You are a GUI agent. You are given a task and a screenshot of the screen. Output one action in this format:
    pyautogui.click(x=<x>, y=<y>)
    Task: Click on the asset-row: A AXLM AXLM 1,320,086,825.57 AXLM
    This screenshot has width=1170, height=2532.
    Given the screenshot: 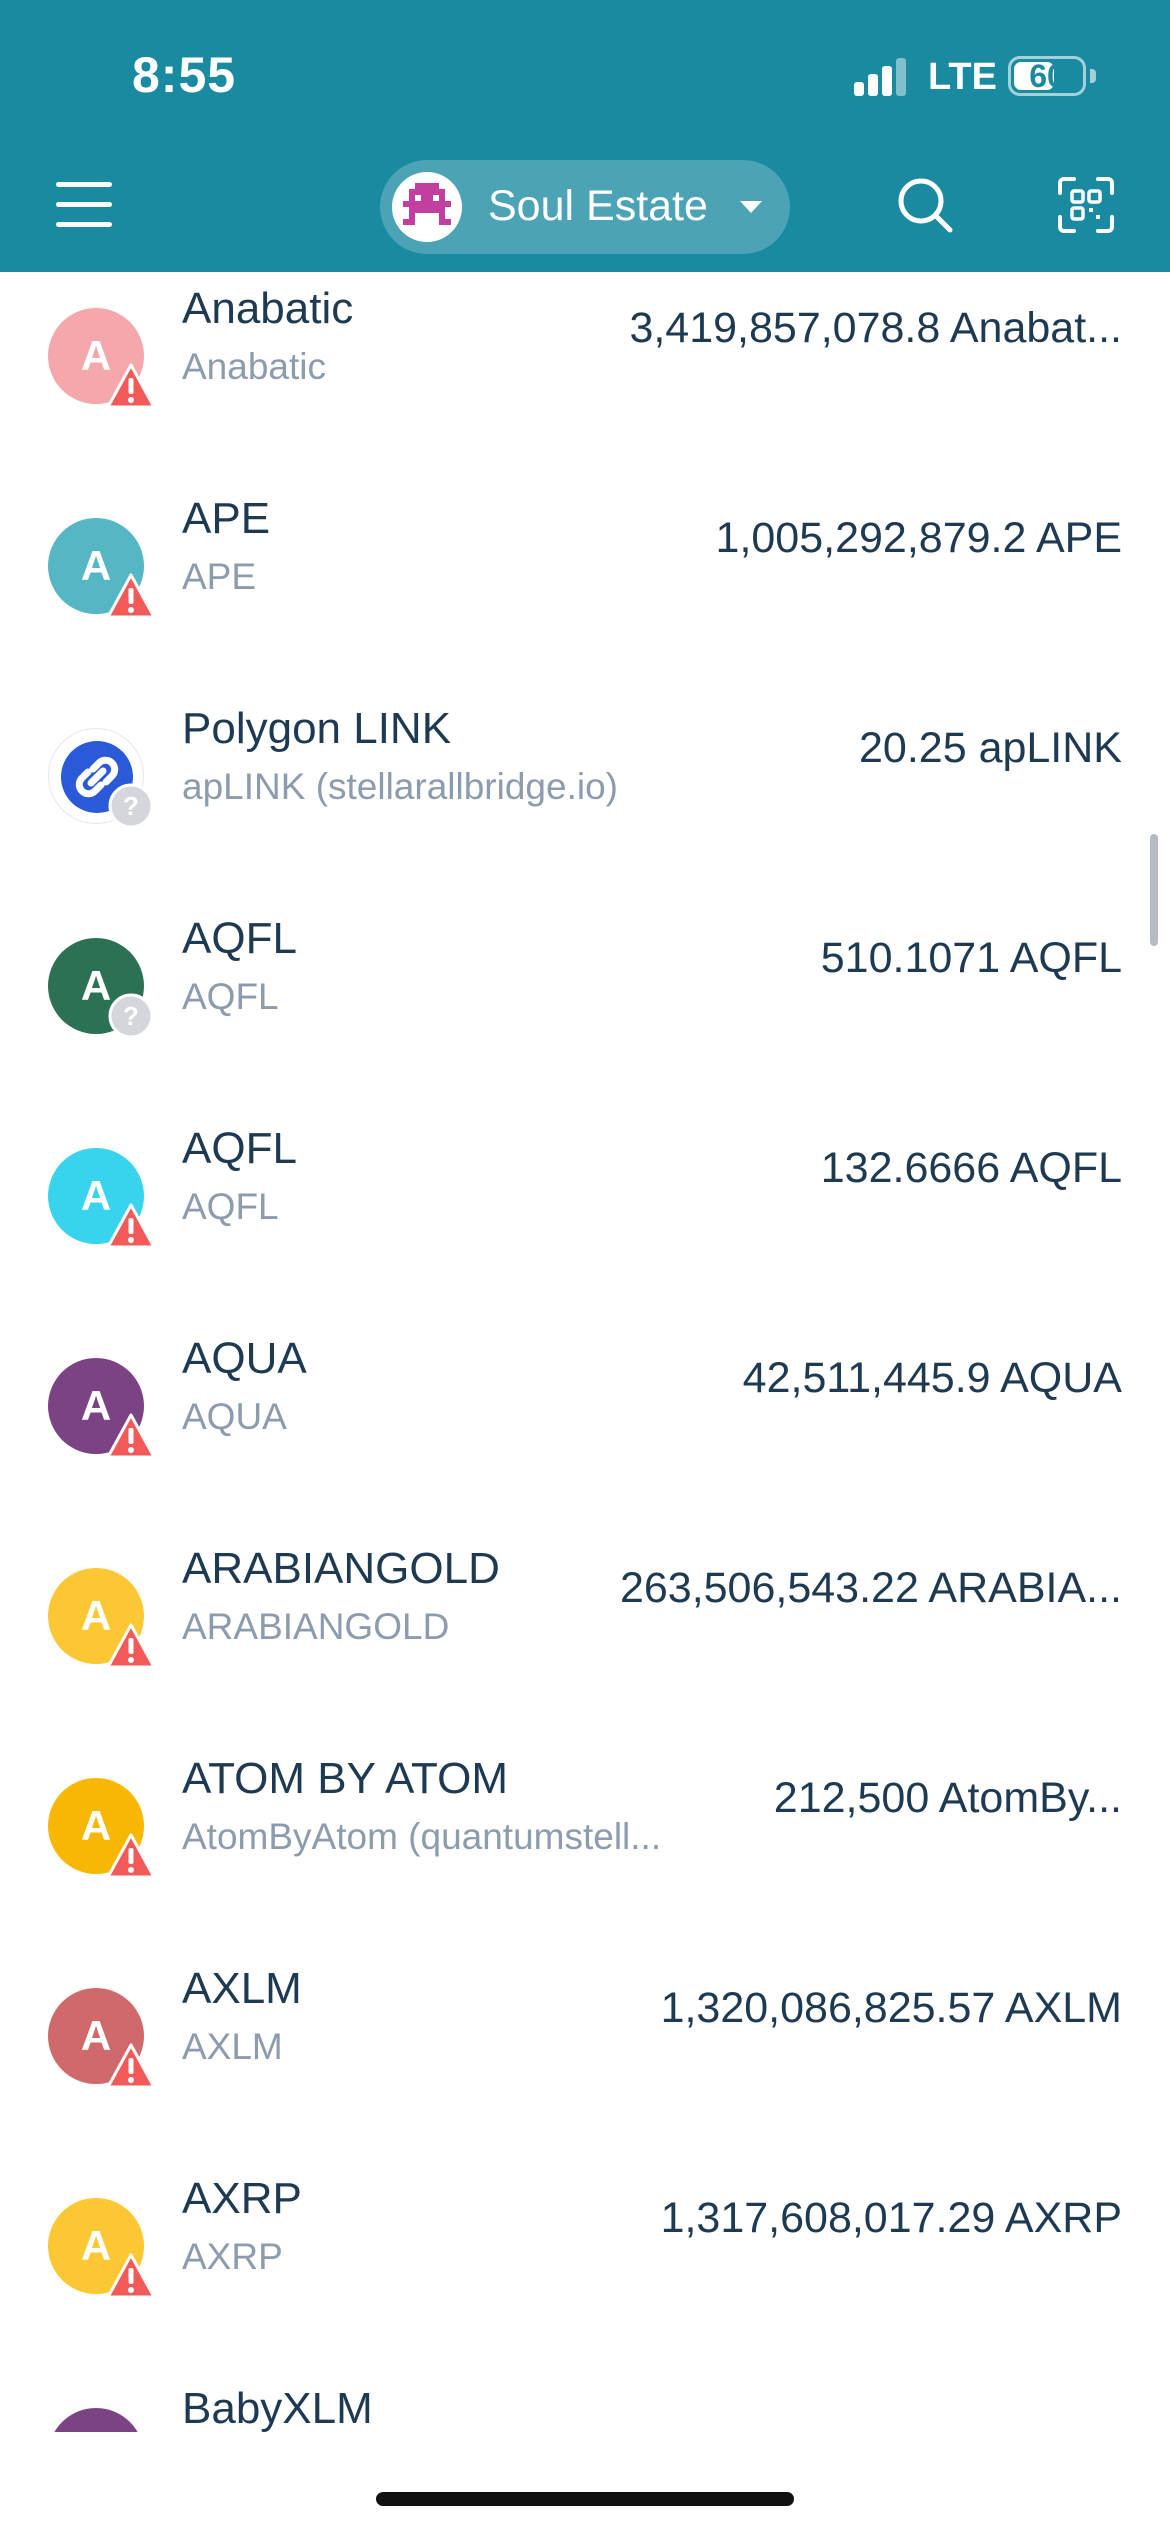 What is the action you would take?
    pyautogui.click(x=585, y=2057)
    